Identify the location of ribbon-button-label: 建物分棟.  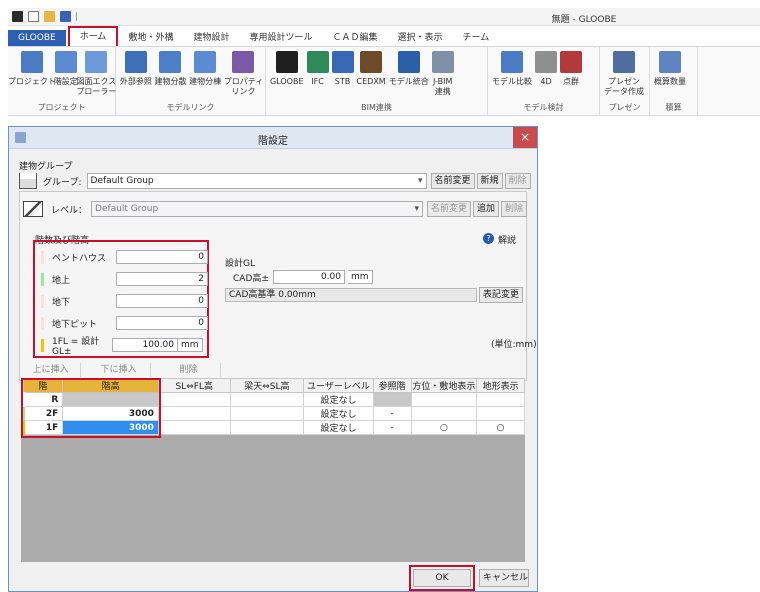
(205, 81).